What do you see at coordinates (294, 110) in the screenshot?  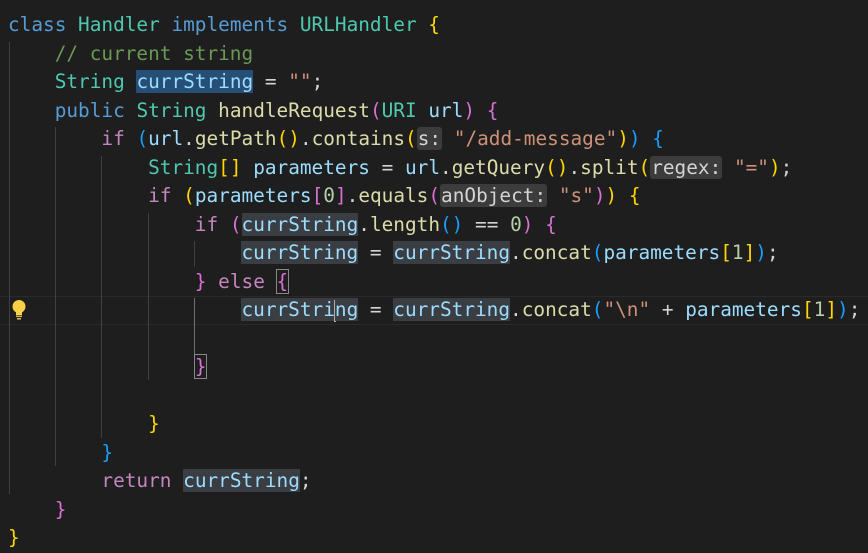 I see `code-token: handleRequest` at bounding box center [294, 110].